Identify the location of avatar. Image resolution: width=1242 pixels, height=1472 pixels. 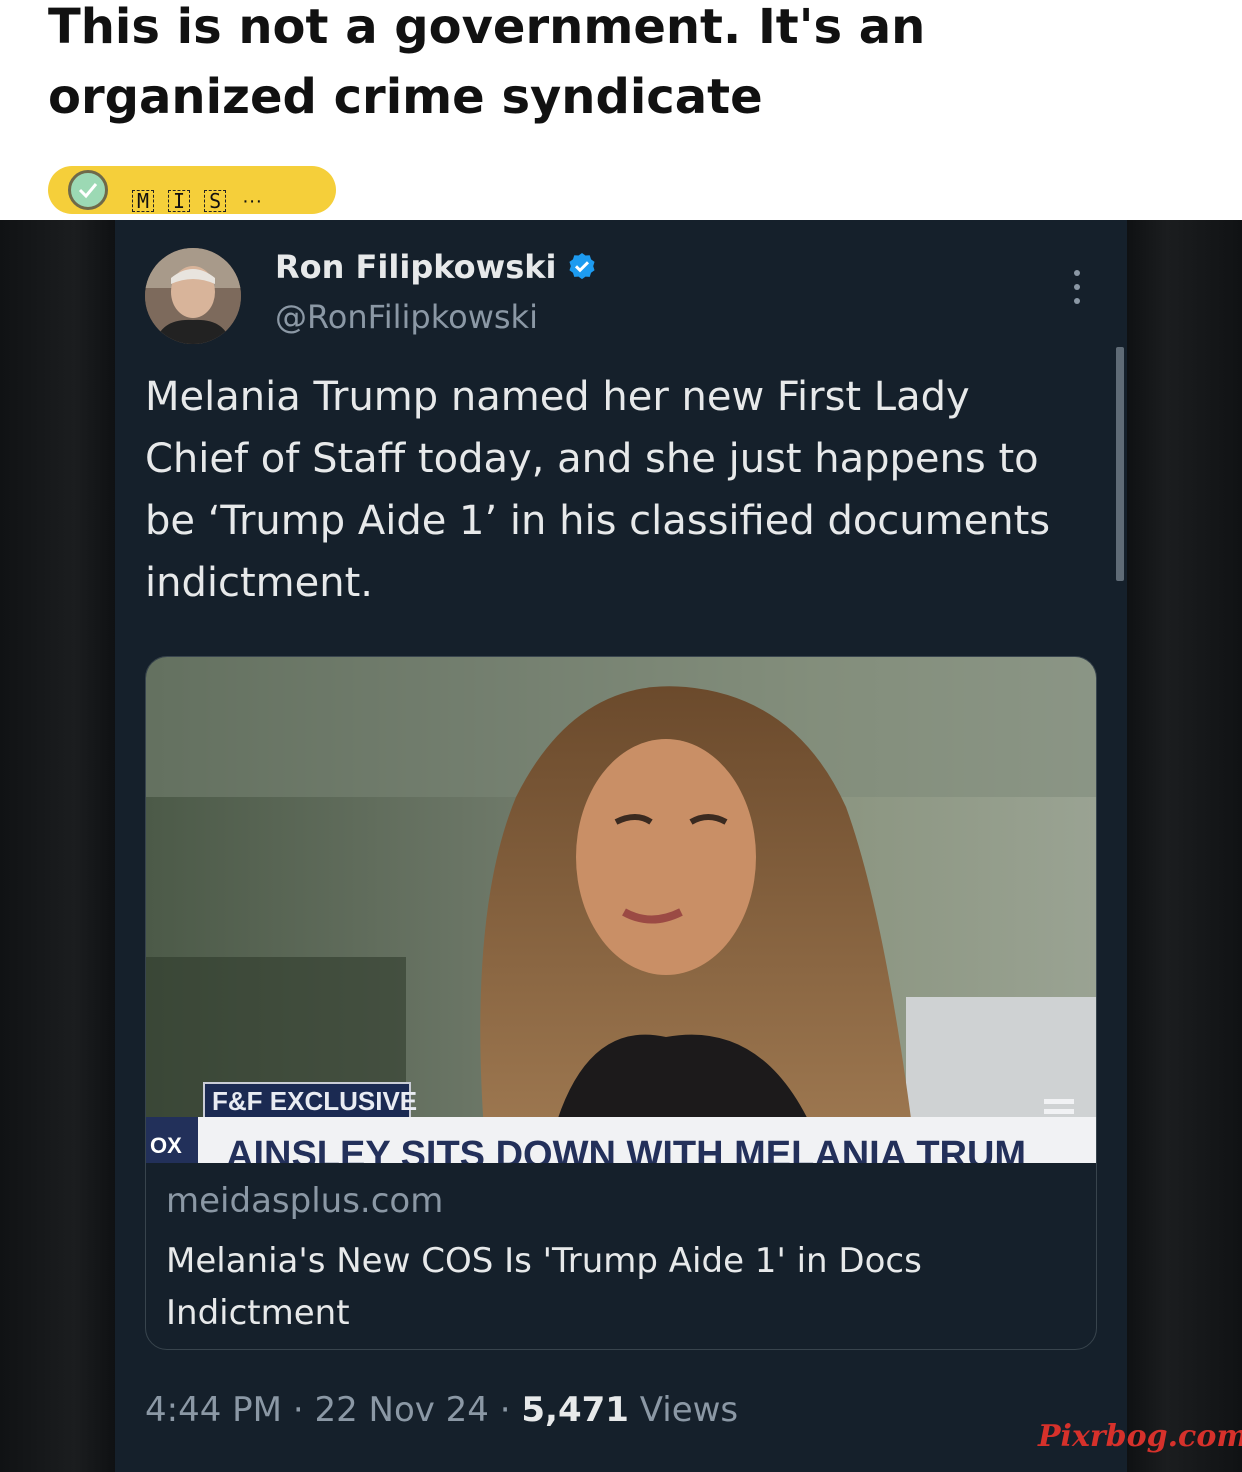
(193, 296).